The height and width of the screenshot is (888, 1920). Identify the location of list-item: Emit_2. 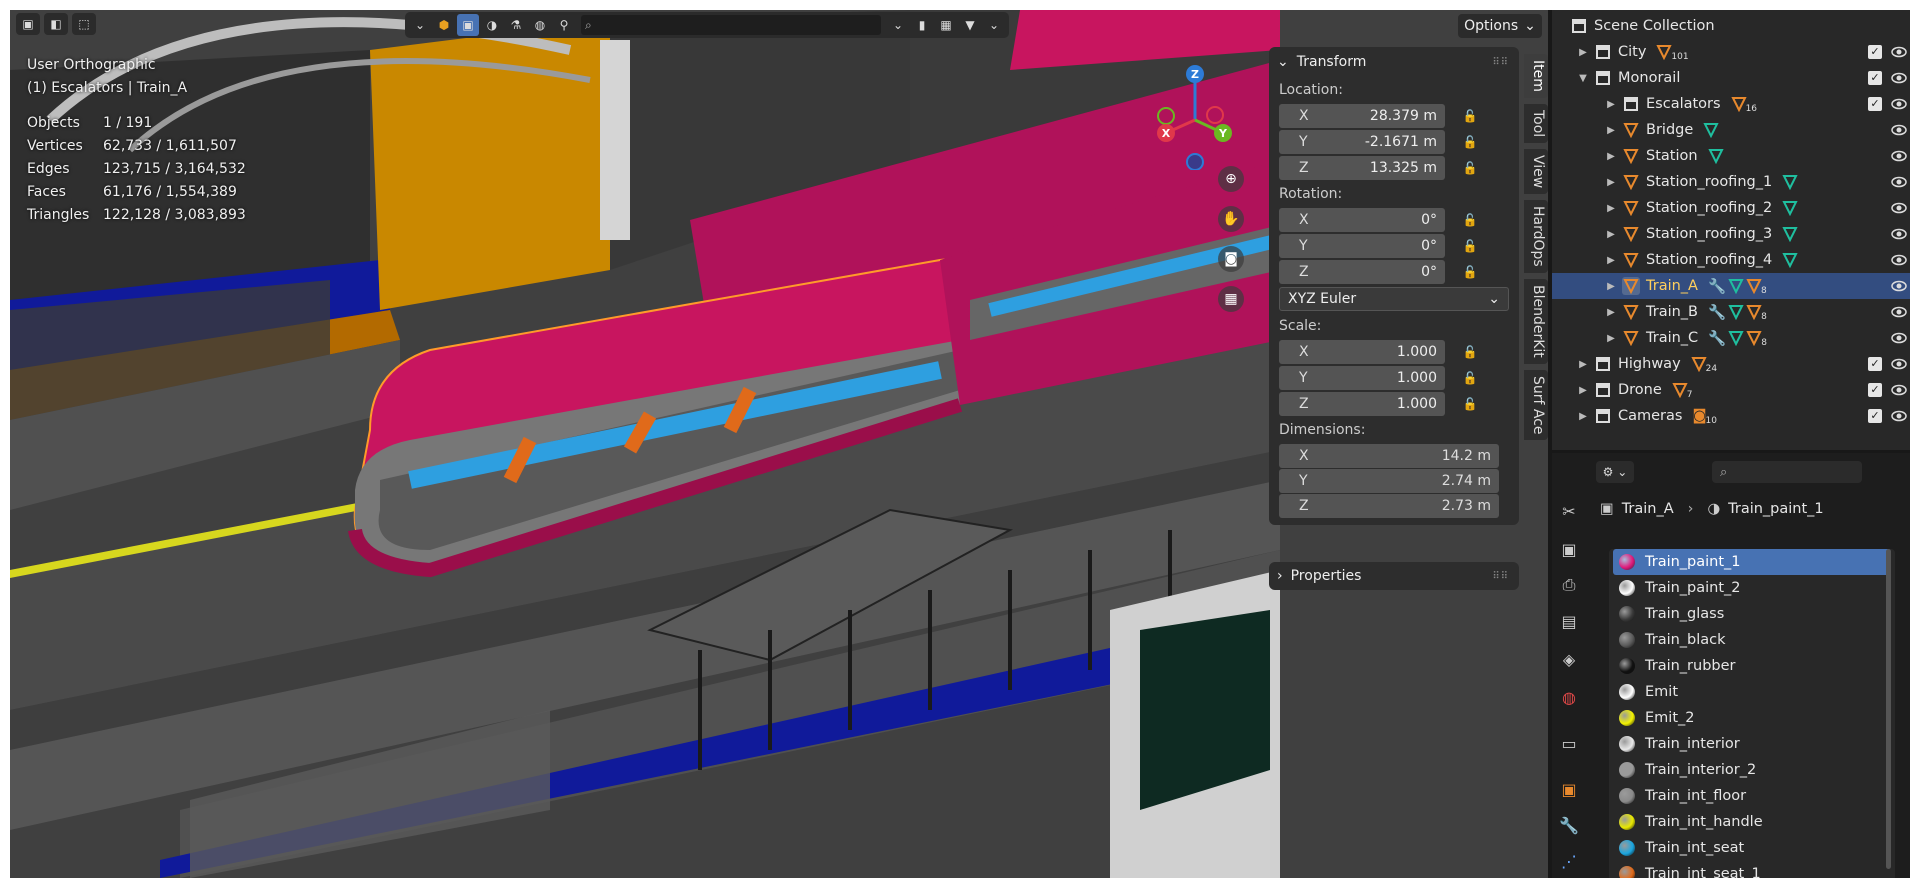
(1752, 718).